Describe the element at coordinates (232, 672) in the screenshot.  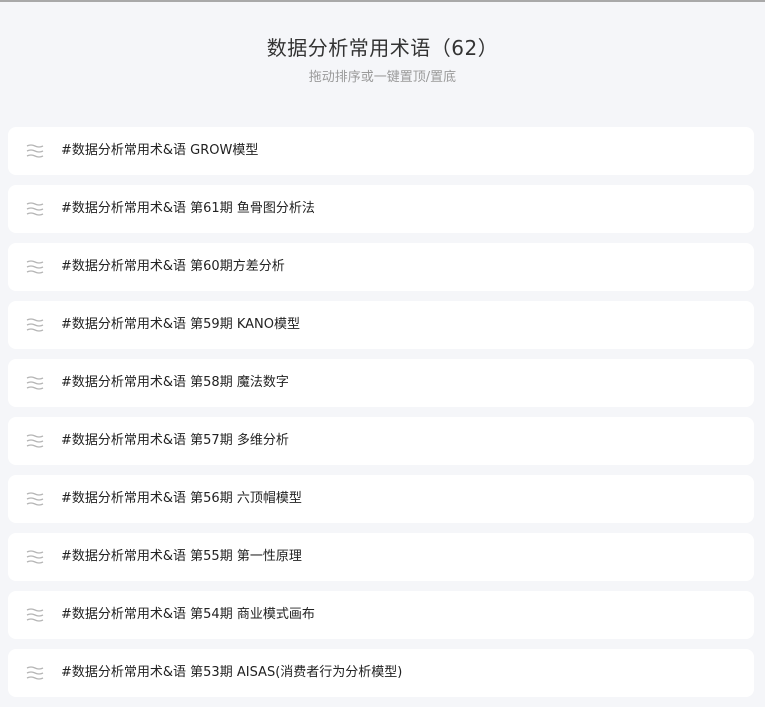
I see `list-item-label: #数据分析常用术&语 第53期 AISAS(消费者行为分析模型)` at that location.